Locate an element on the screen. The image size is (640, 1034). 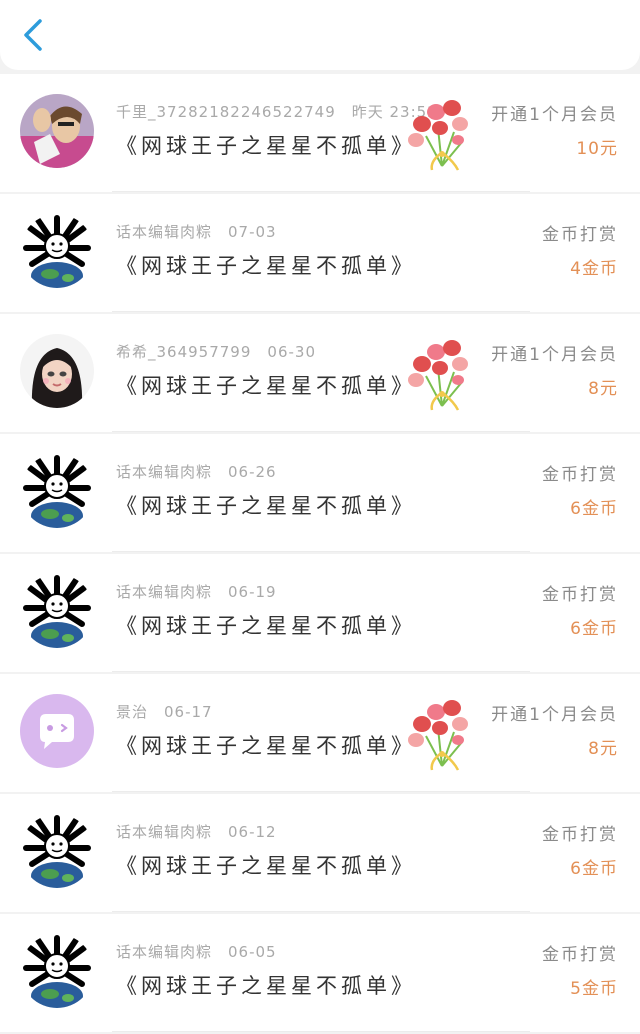
sender-meta: 景治 06-17 is located at coordinates (164, 711).